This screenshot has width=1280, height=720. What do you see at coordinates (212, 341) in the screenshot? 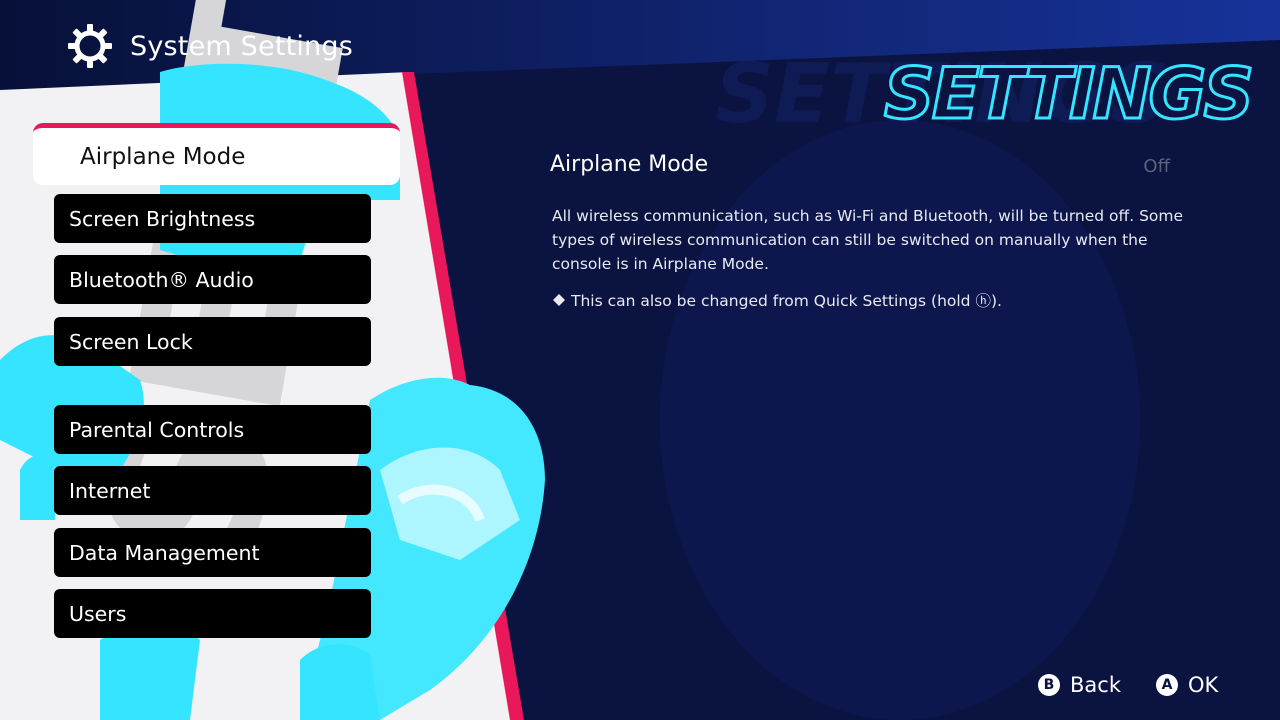
I see `menu-item-screen-lock: Screen Lock` at bounding box center [212, 341].